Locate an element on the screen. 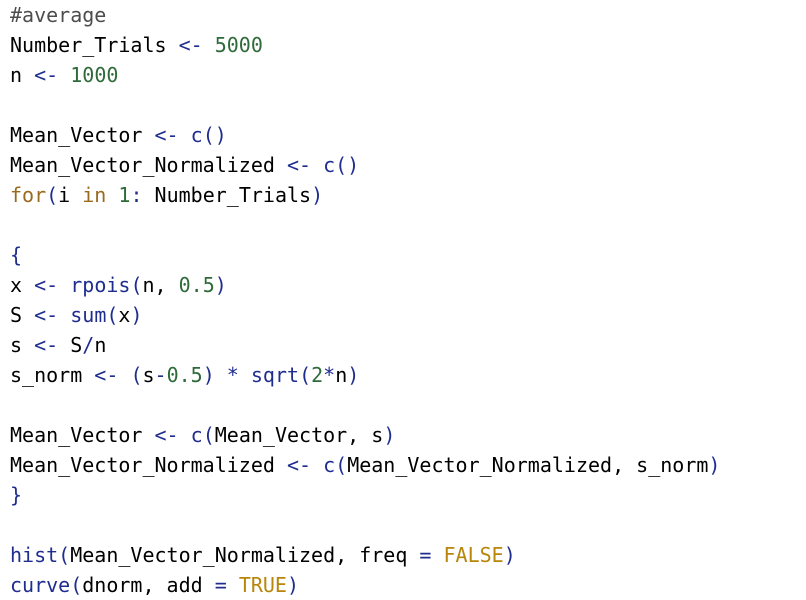  code-line: s <- S/n is located at coordinates (408, 345).